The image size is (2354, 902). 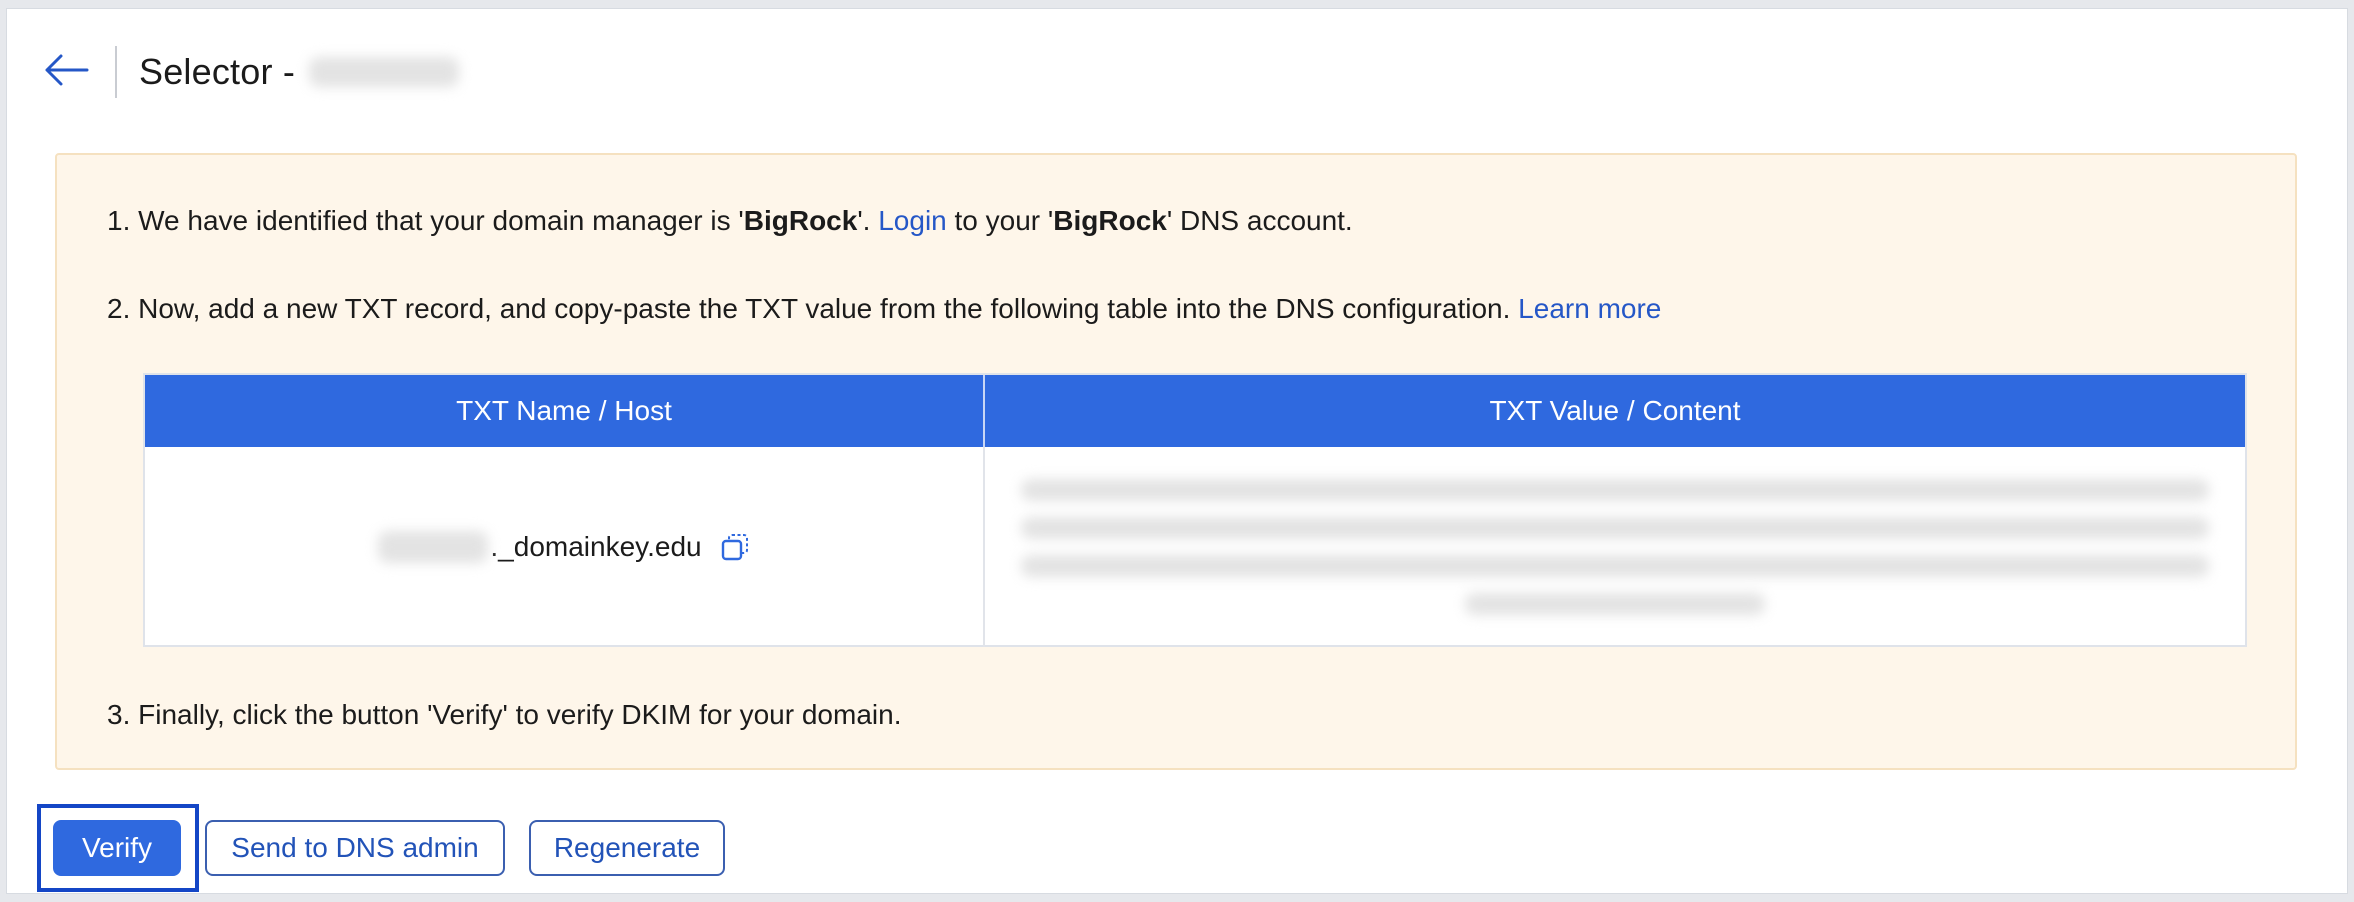 I want to click on action-bar: Verify Send to DNS admin Regenerate, so click(x=381, y=848).